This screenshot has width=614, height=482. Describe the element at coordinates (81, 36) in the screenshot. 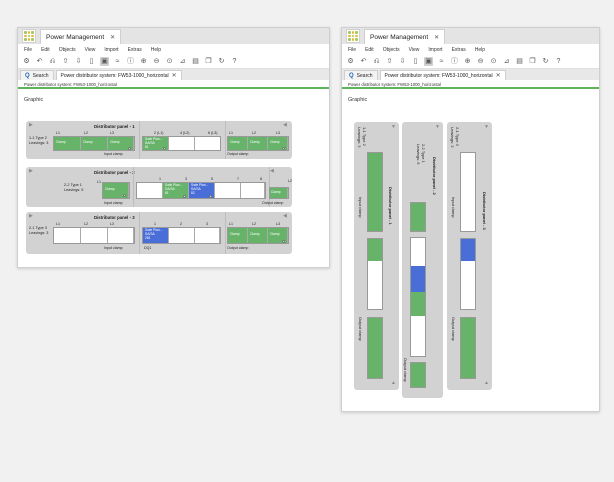

I see `app-tab: Power Management ✕` at that location.